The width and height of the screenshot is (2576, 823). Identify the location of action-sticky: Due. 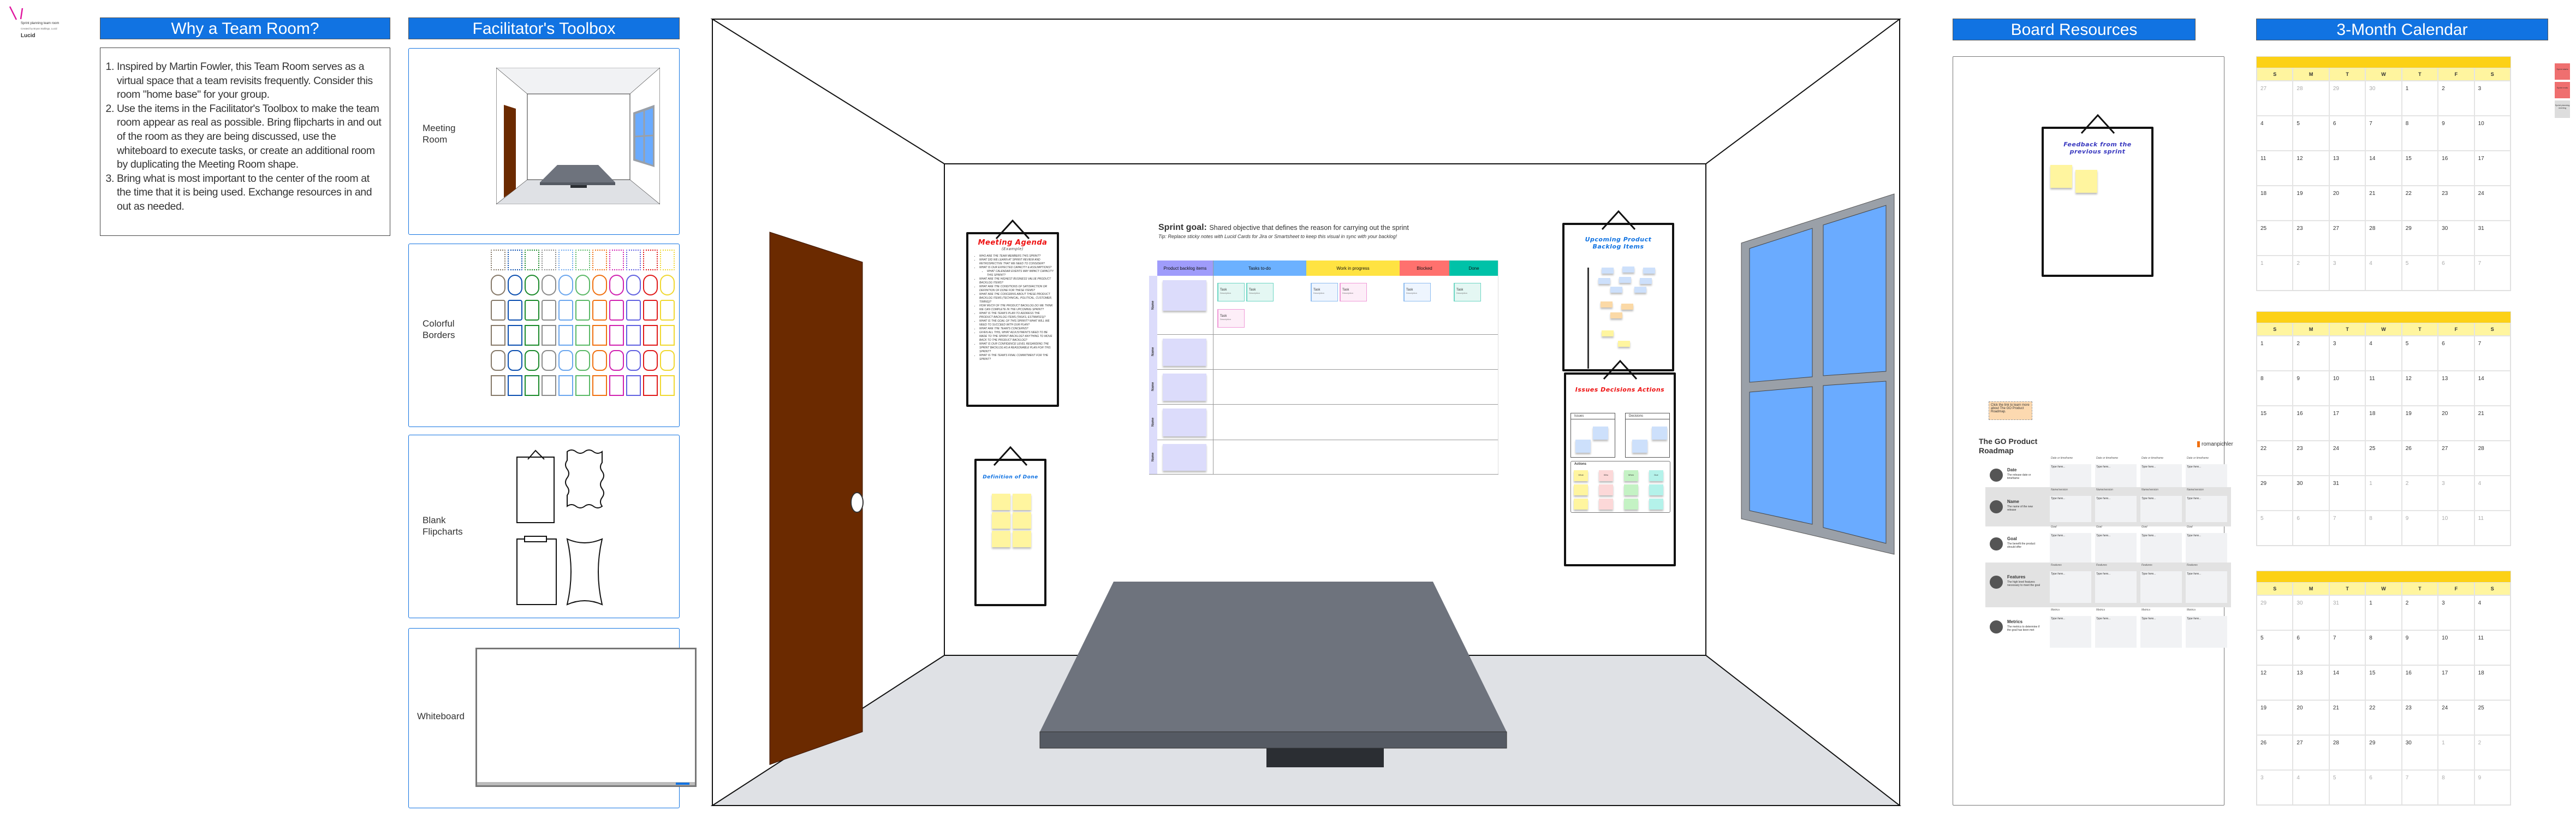
(1656, 475).